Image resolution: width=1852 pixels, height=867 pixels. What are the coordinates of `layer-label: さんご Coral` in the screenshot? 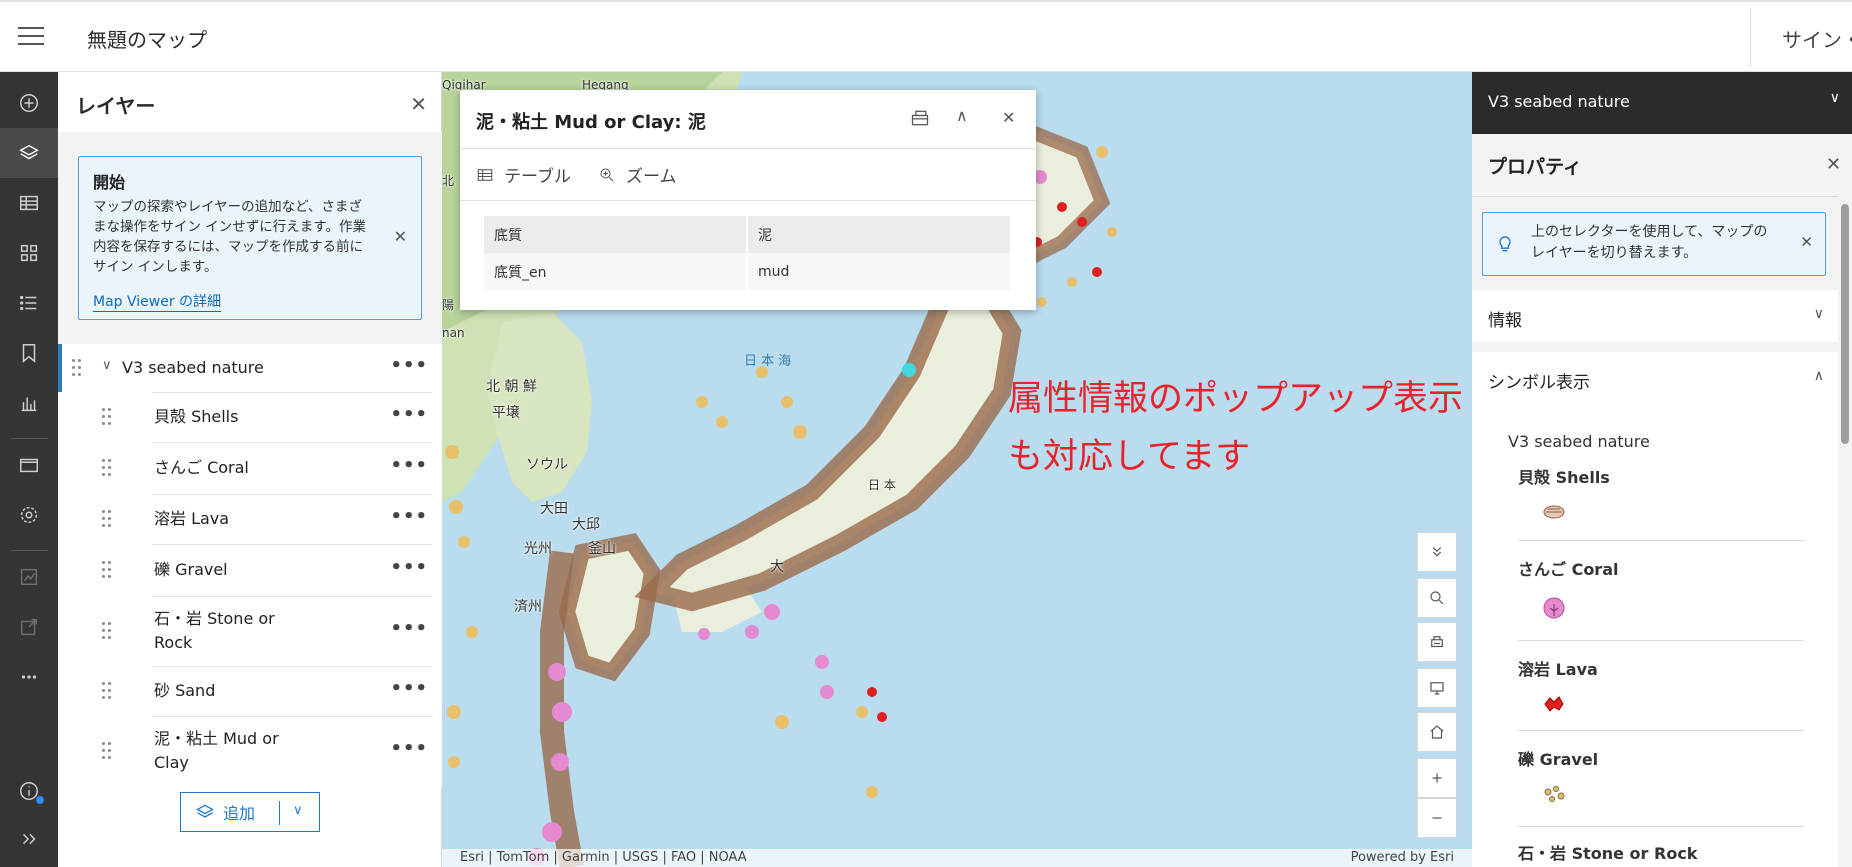 It's located at (201, 467).